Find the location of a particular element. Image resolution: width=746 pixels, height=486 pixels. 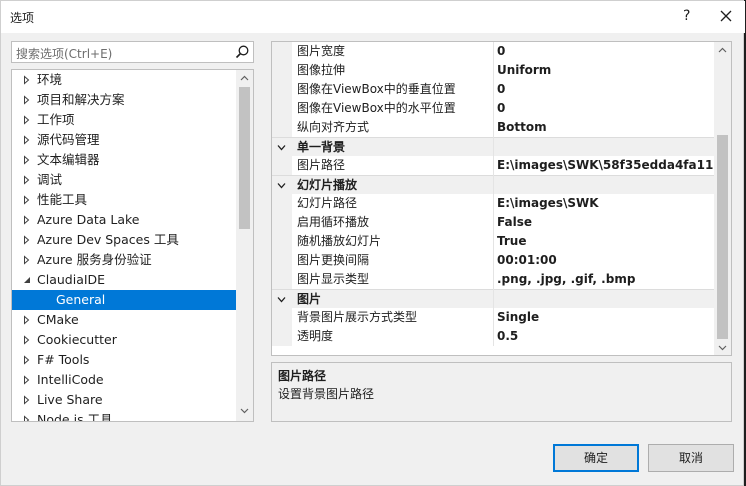

tree-item-label: Live Share is located at coordinates (70, 399).